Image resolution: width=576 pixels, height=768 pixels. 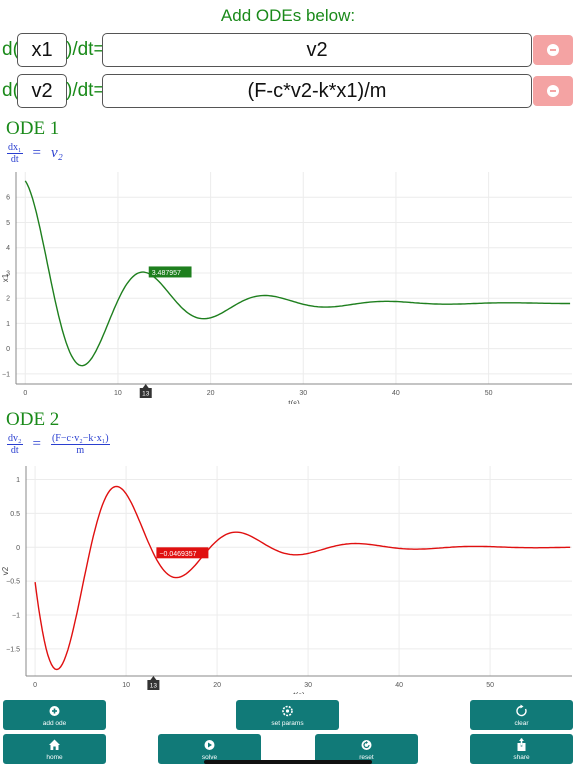 I want to click on y-axis-label: v2, so click(x=5, y=570).